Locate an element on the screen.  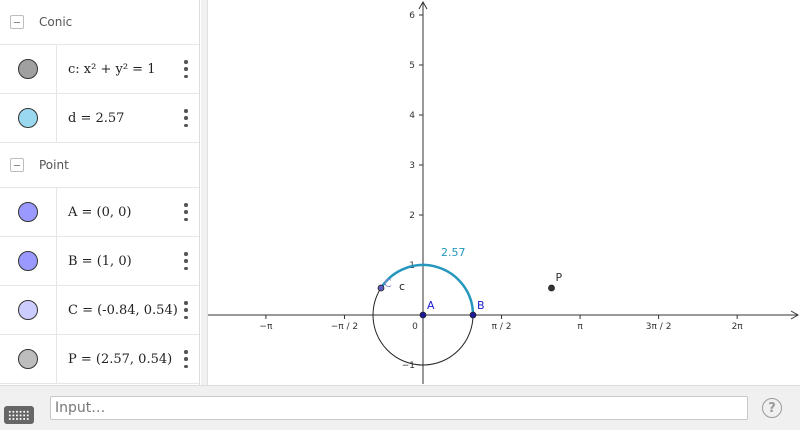
visibility-toggle-B is located at coordinates (28, 261).